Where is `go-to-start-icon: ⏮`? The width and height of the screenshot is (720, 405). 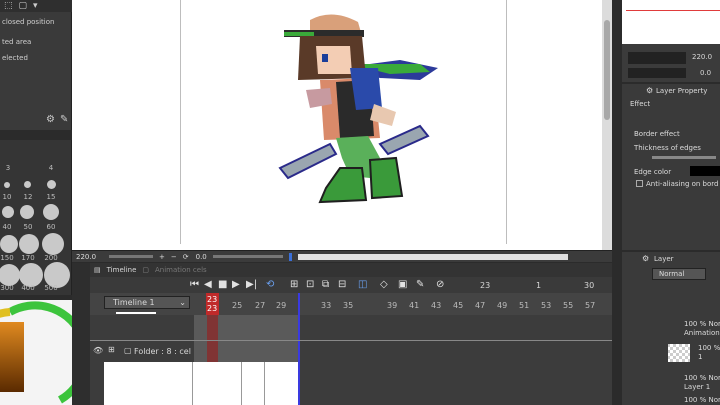 go-to-start-icon: ⏮ is located at coordinates (194, 284).